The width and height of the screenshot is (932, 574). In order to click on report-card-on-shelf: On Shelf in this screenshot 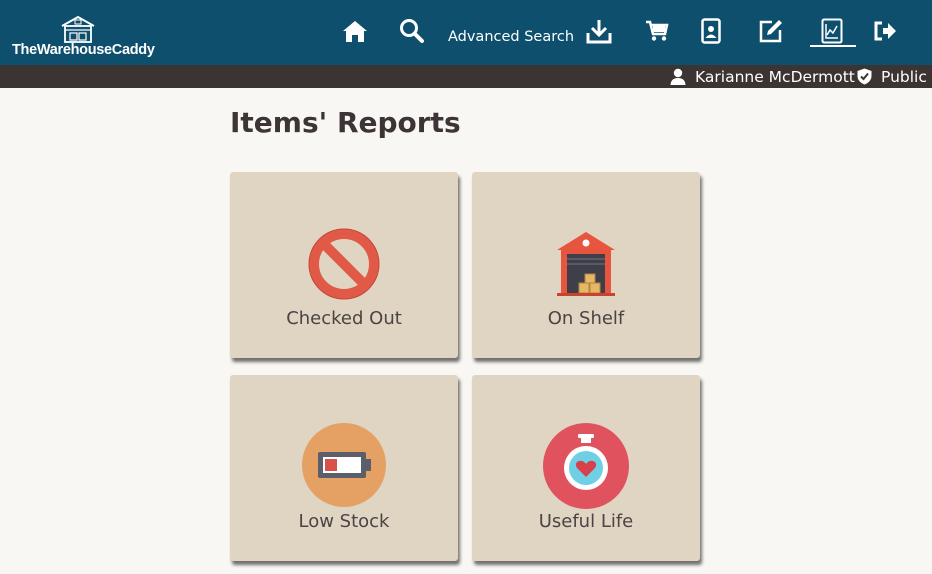, I will do `click(586, 265)`.